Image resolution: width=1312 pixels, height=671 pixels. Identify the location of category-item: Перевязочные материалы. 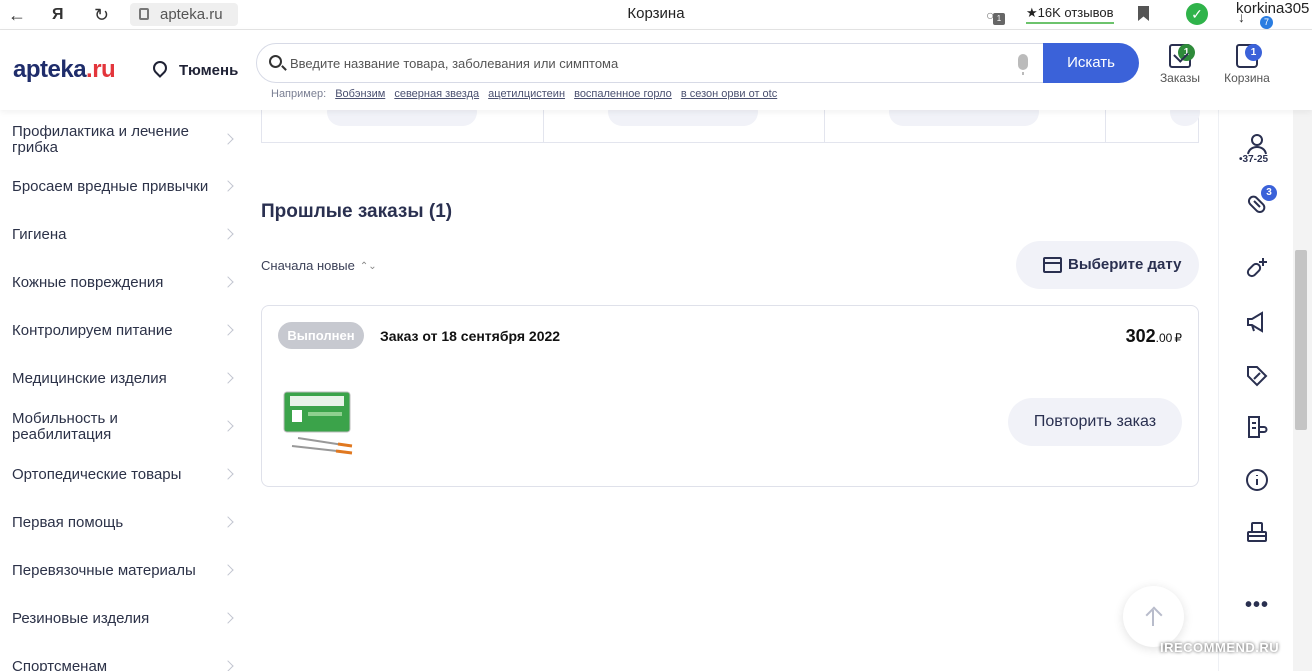
(123, 570).